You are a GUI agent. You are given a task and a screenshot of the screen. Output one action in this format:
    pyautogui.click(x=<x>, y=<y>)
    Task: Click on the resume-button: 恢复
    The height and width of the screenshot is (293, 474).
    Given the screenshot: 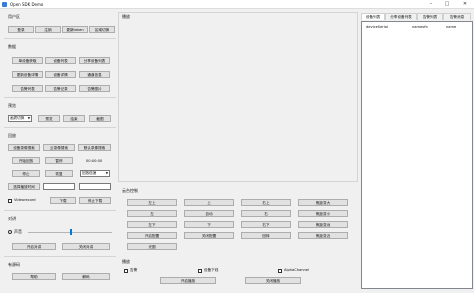 What is the action you would take?
    pyautogui.click(x=59, y=173)
    